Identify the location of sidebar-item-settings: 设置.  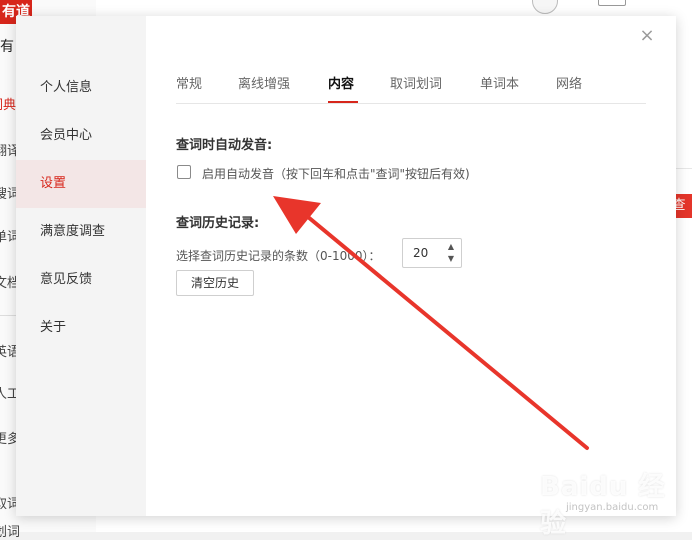
(81, 184).